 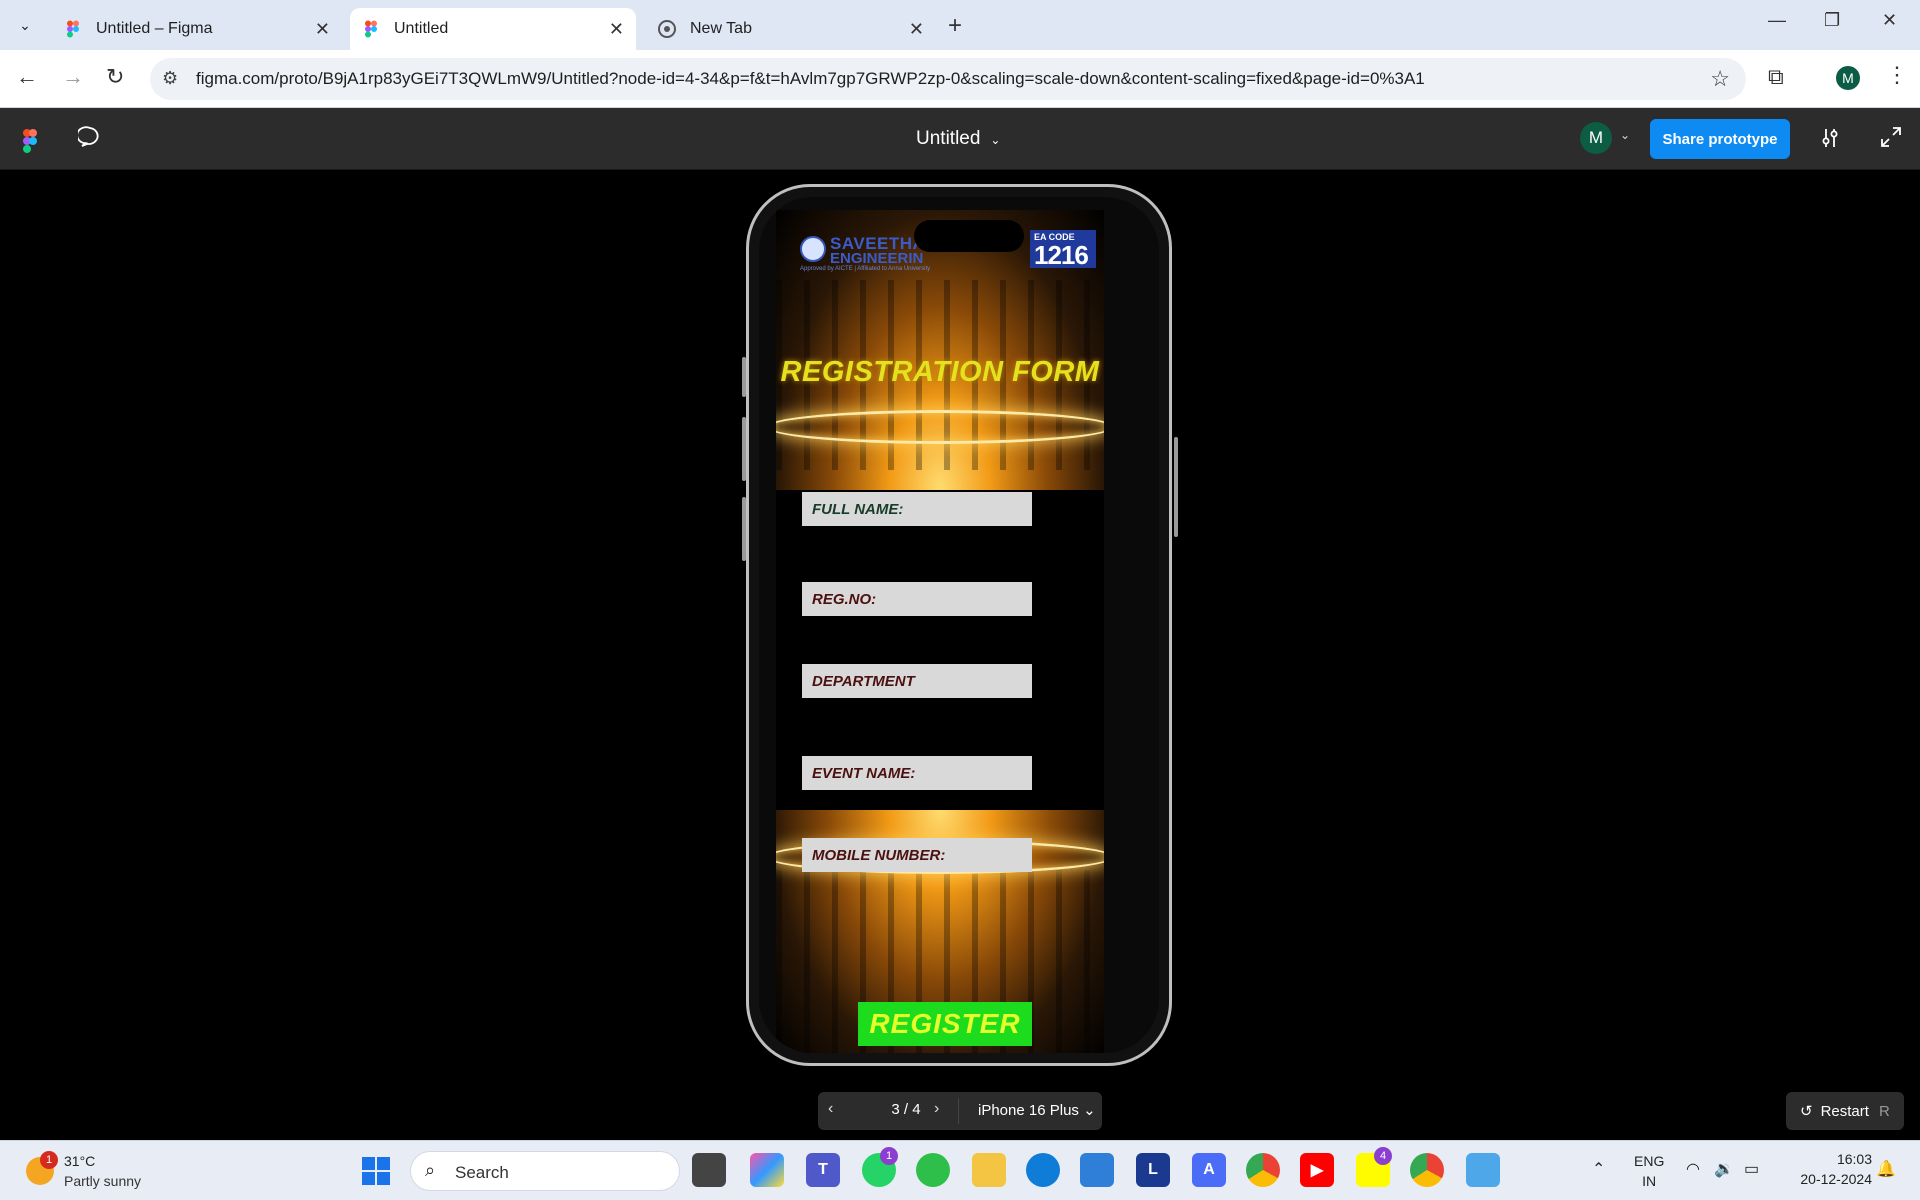 I want to click on forward-button: →, so click(x=73, y=77).